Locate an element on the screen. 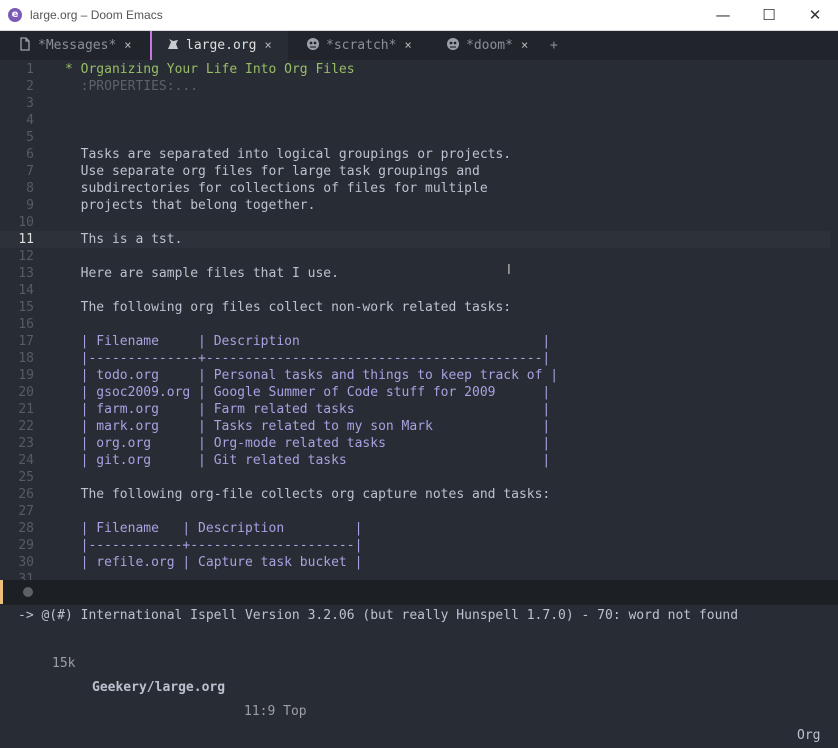  tab-doom: *doom* × is located at coordinates (487, 45).